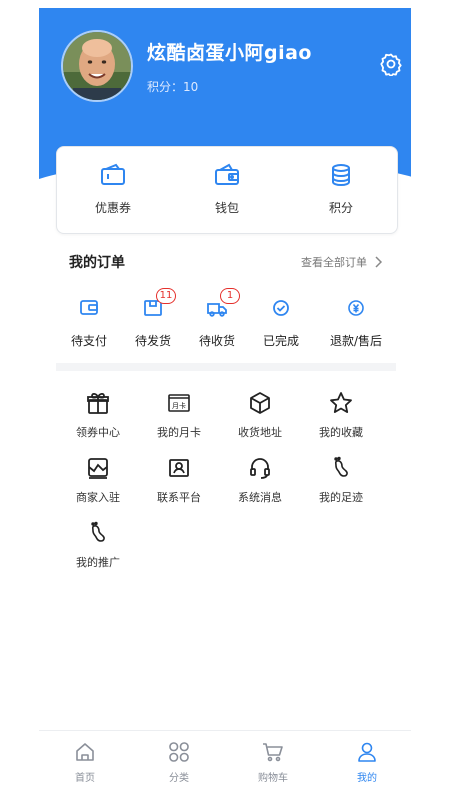 This screenshot has width=450, height=800. What do you see at coordinates (378, 261) in the screenshot?
I see `chevron-right-icon` at bounding box center [378, 261].